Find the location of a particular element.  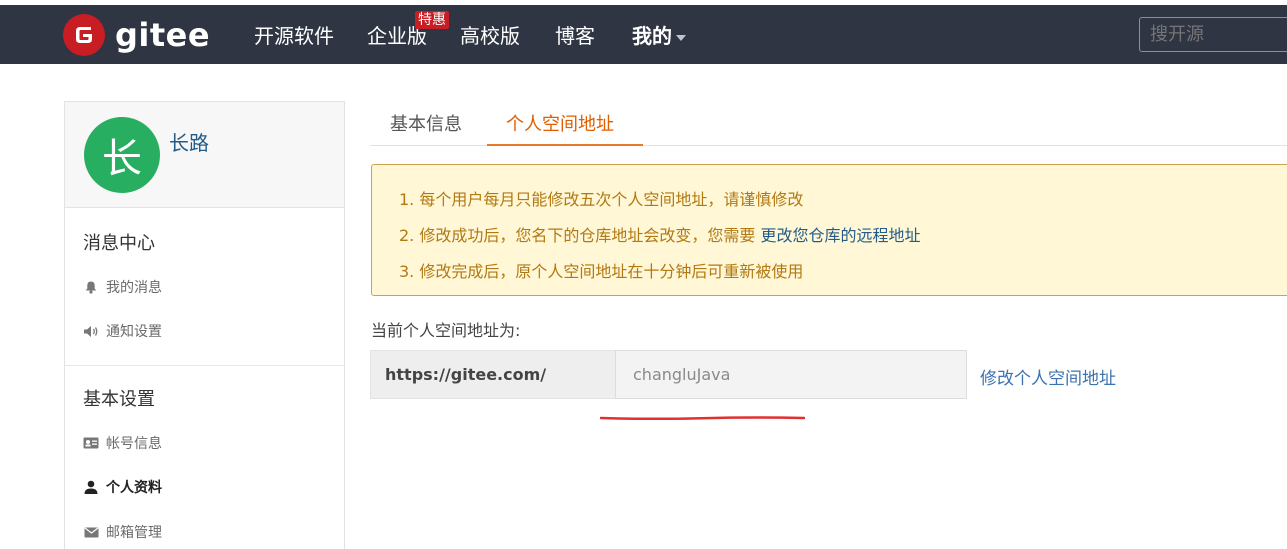

avatar: 长 is located at coordinates (122, 155).